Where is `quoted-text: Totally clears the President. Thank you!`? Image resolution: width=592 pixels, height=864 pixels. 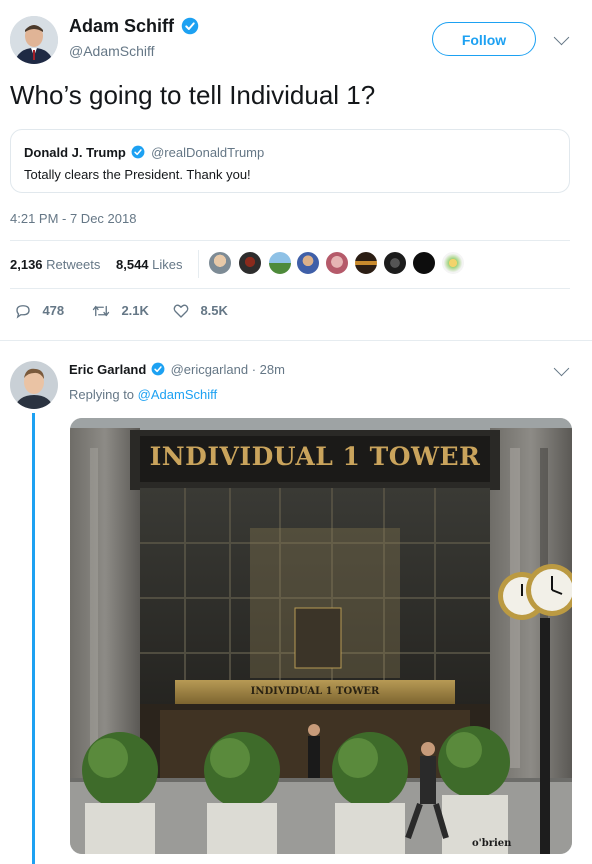
quoted-text: Totally clears the President. Thank you! is located at coordinates (137, 174).